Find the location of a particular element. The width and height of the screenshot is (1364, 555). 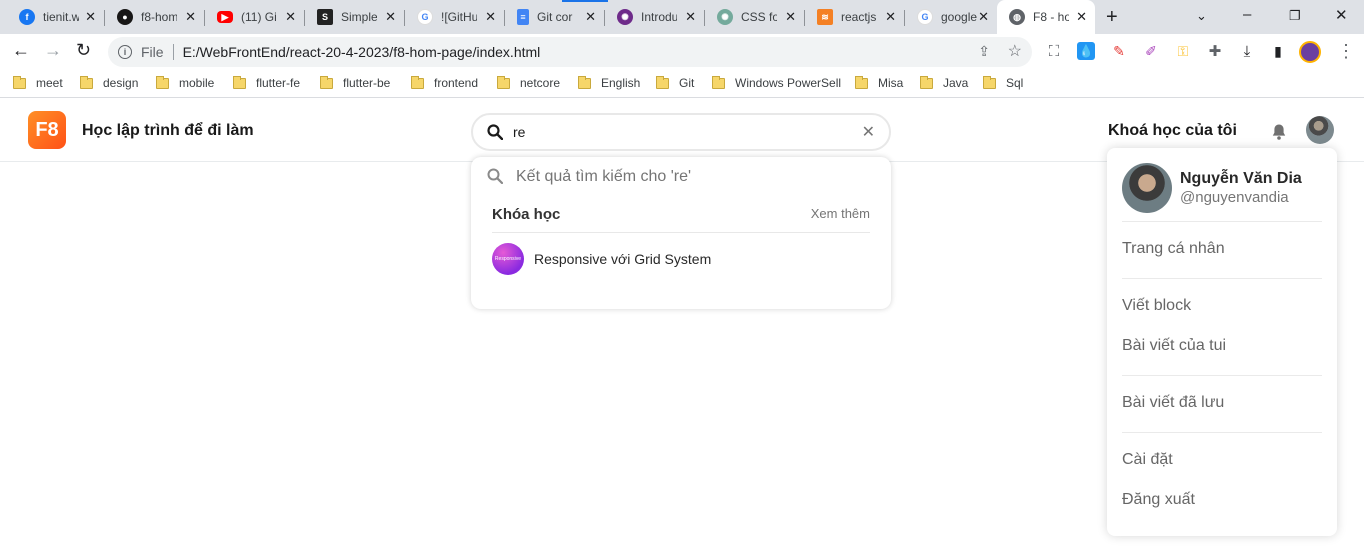

drop-extension-icon: 💧 is located at coordinates (1086, 51).